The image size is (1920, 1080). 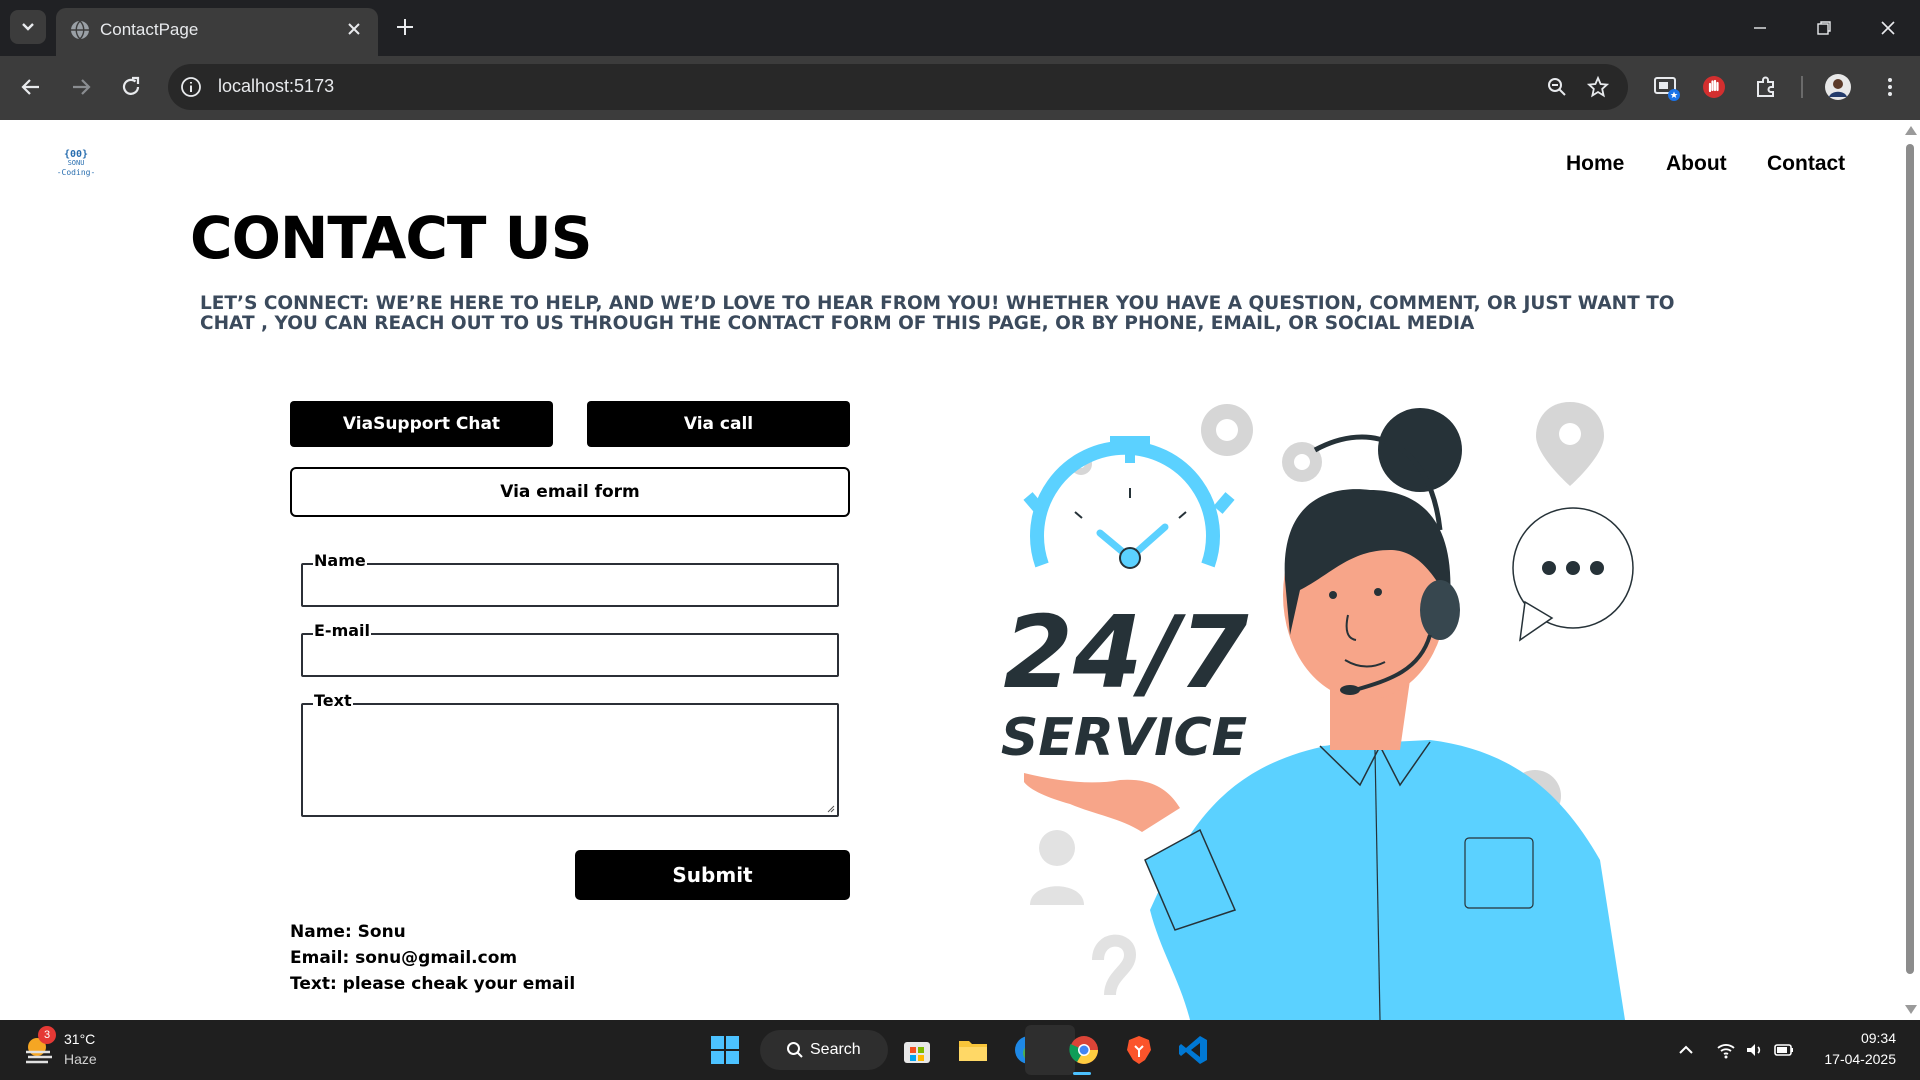 What do you see at coordinates (1082, 1073) in the screenshot?
I see `active-app-indicator` at bounding box center [1082, 1073].